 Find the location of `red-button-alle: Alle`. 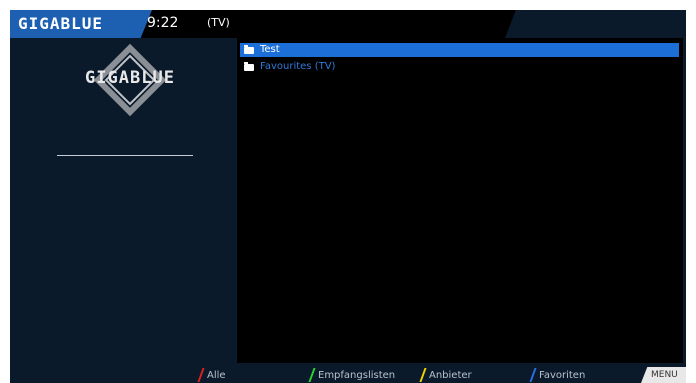

red-button-alle: Alle is located at coordinates (211, 374).